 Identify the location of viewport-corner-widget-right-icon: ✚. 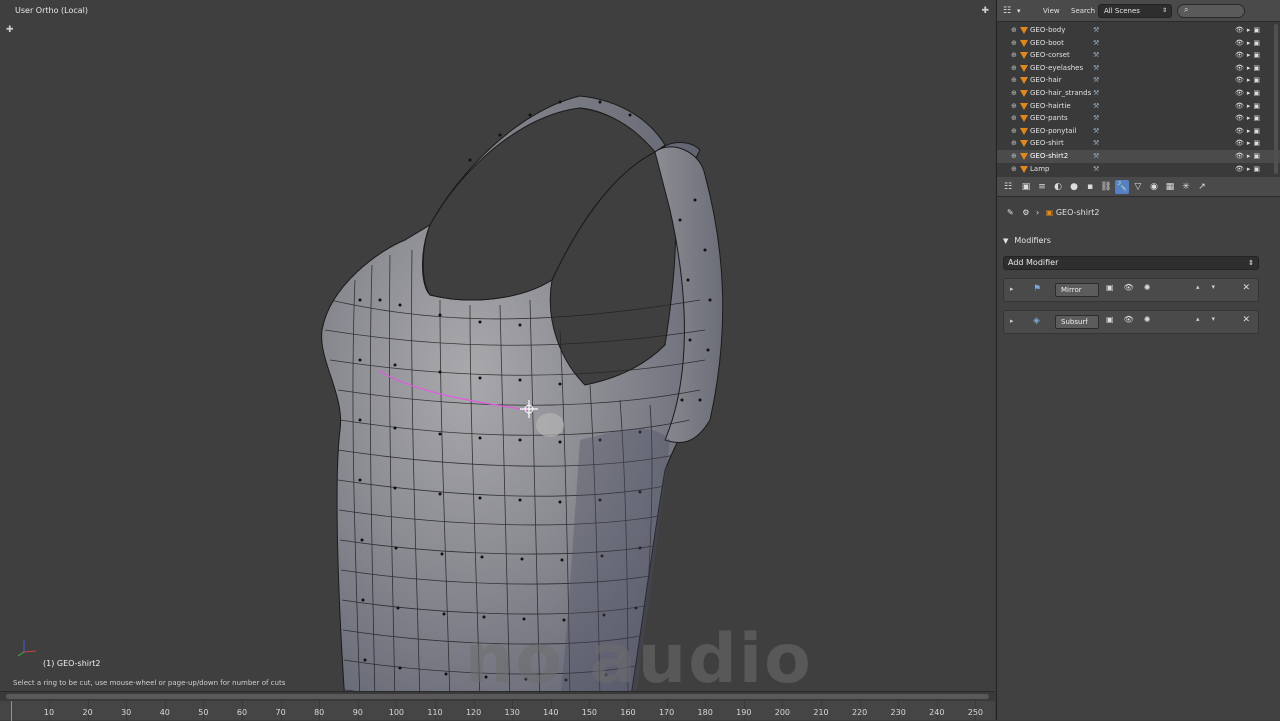
(985, 11).